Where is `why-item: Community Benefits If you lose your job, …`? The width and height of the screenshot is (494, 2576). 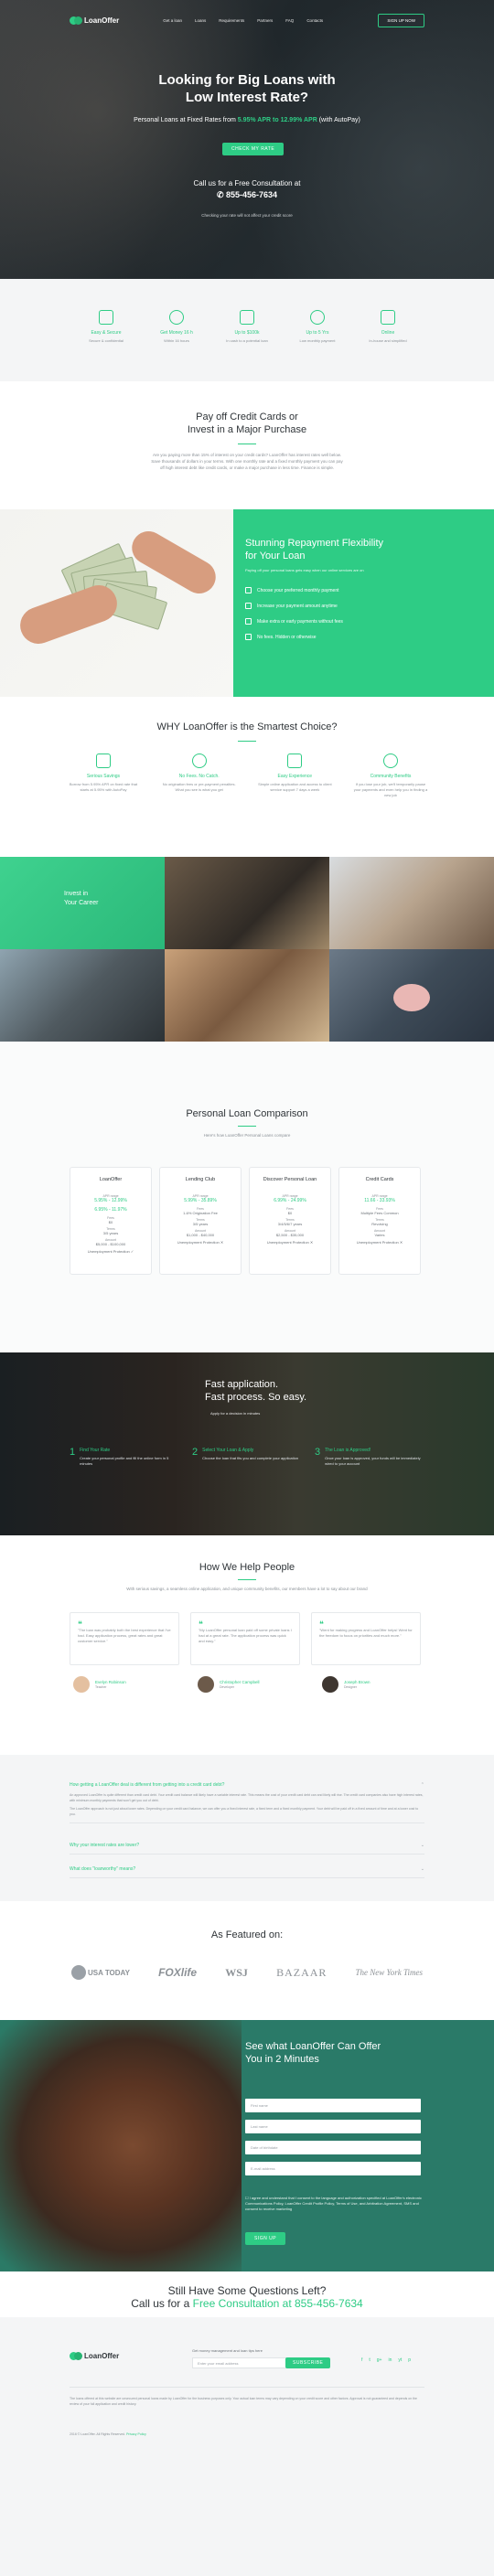 why-item: Community Benefits If you lose your job, … is located at coordinates (391, 776).